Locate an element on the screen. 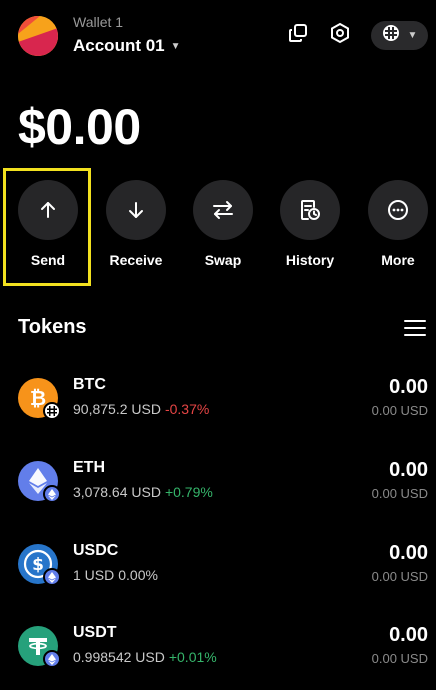 The height and width of the screenshot is (690, 436). account-avatar is located at coordinates (38, 36).